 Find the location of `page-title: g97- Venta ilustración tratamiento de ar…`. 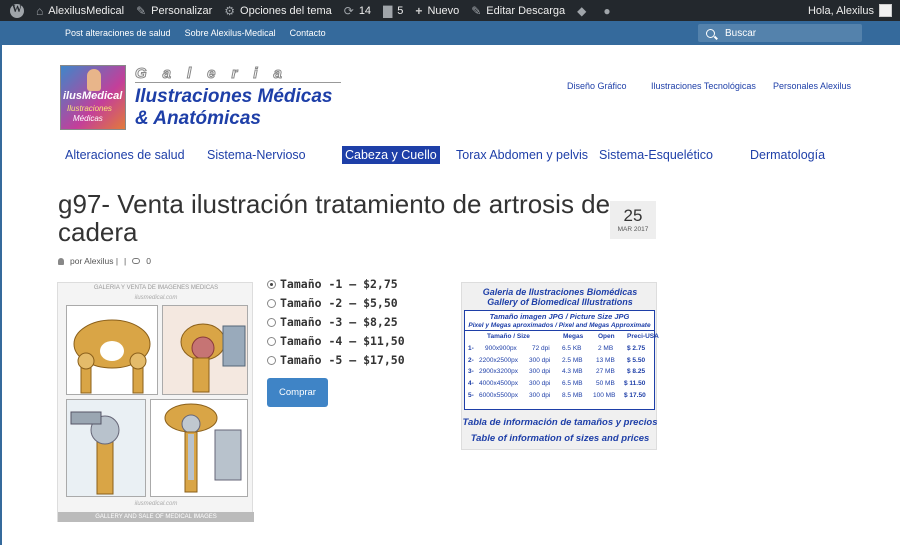

page-title: g97- Venta ilustración tratamiento de ar… is located at coordinates (334, 218).